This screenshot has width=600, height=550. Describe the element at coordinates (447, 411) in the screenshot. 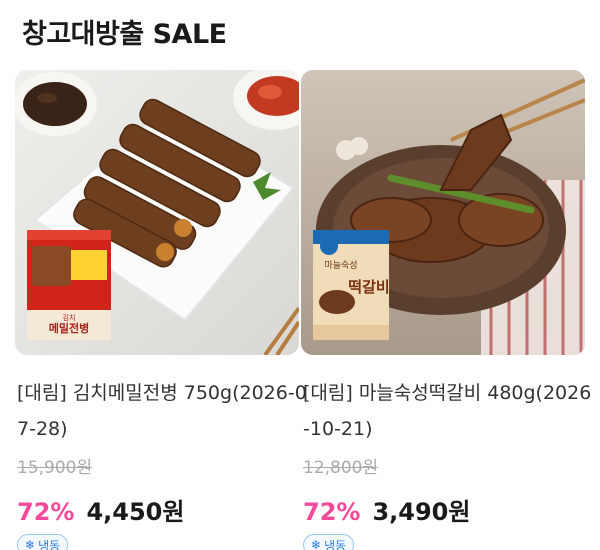

I see `product-name: [대림] 마늘숙성떡갈비 480g(2026-10-21)` at that location.